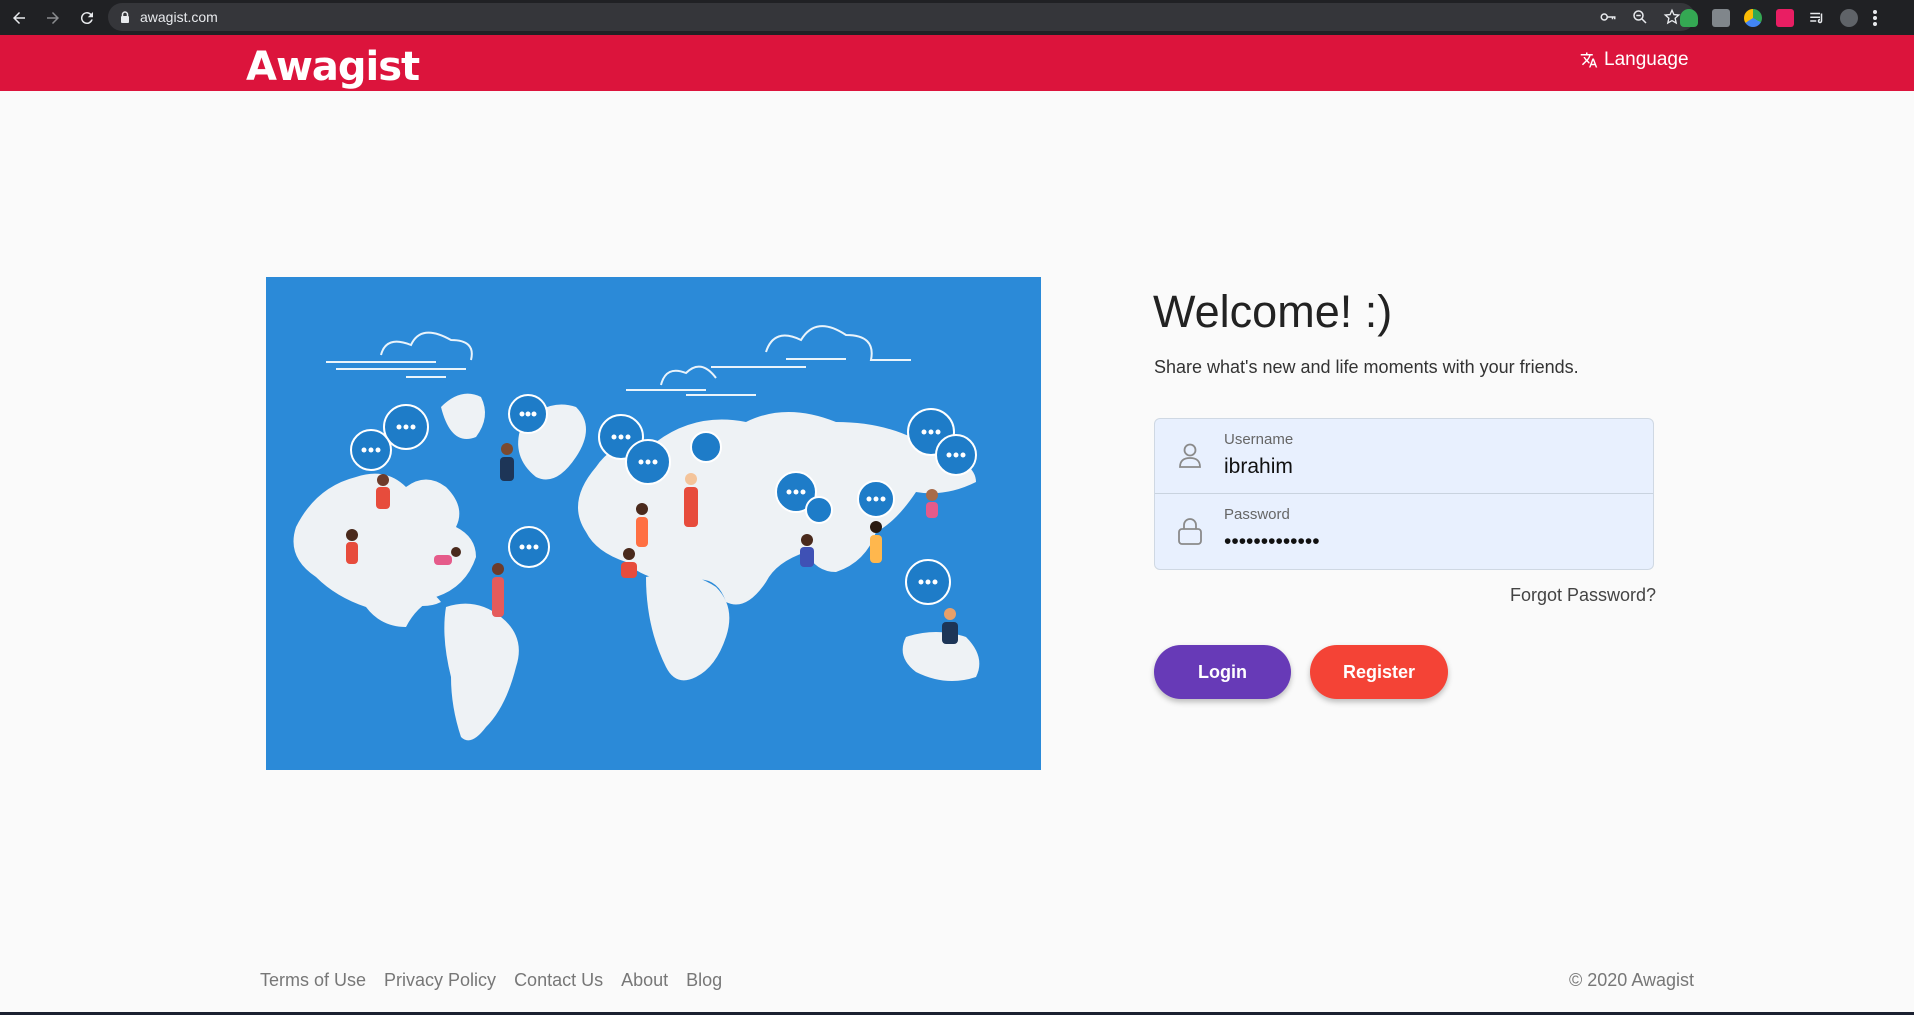 The image size is (1914, 1015). I want to click on forgot-password-link: Forgot Password?, so click(1583, 595).